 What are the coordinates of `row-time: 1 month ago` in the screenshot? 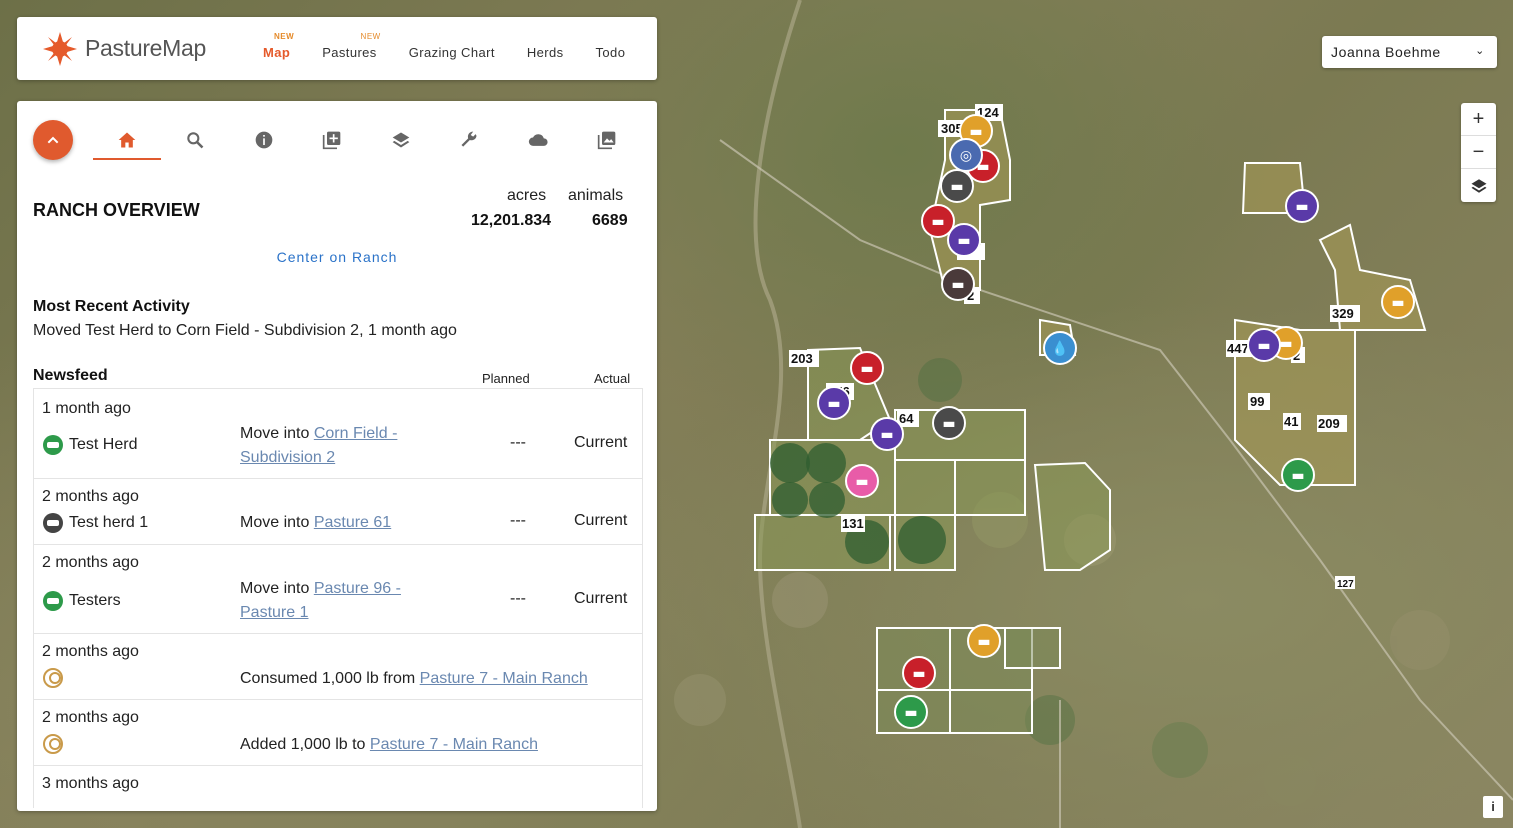 It's located at (86, 408).